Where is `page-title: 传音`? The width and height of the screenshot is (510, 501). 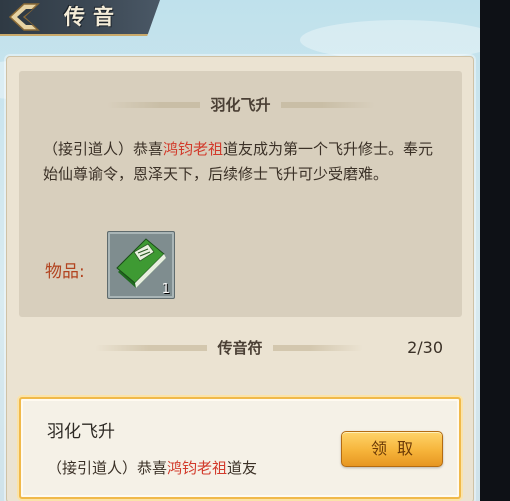 page-title: 传音 is located at coordinates (93, 16).